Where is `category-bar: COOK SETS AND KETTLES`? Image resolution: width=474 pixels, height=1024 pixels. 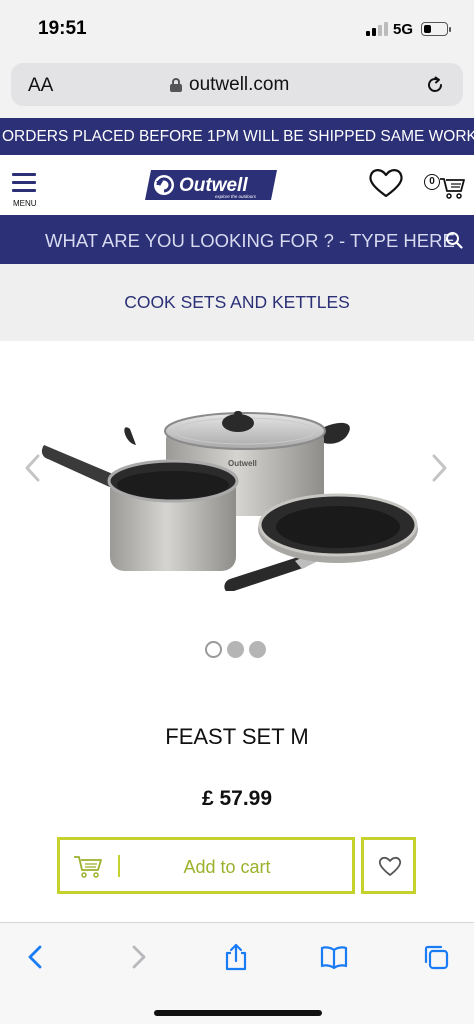
category-bar: COOK SETS AND KETTLES is located at coordinates (237, 302).